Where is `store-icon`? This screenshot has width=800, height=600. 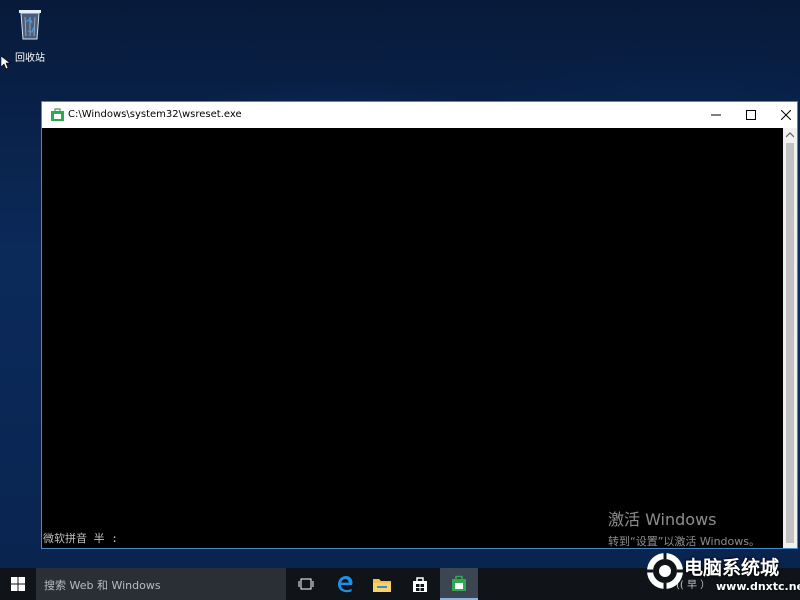
store-icon is located at coordinates (420, 584).